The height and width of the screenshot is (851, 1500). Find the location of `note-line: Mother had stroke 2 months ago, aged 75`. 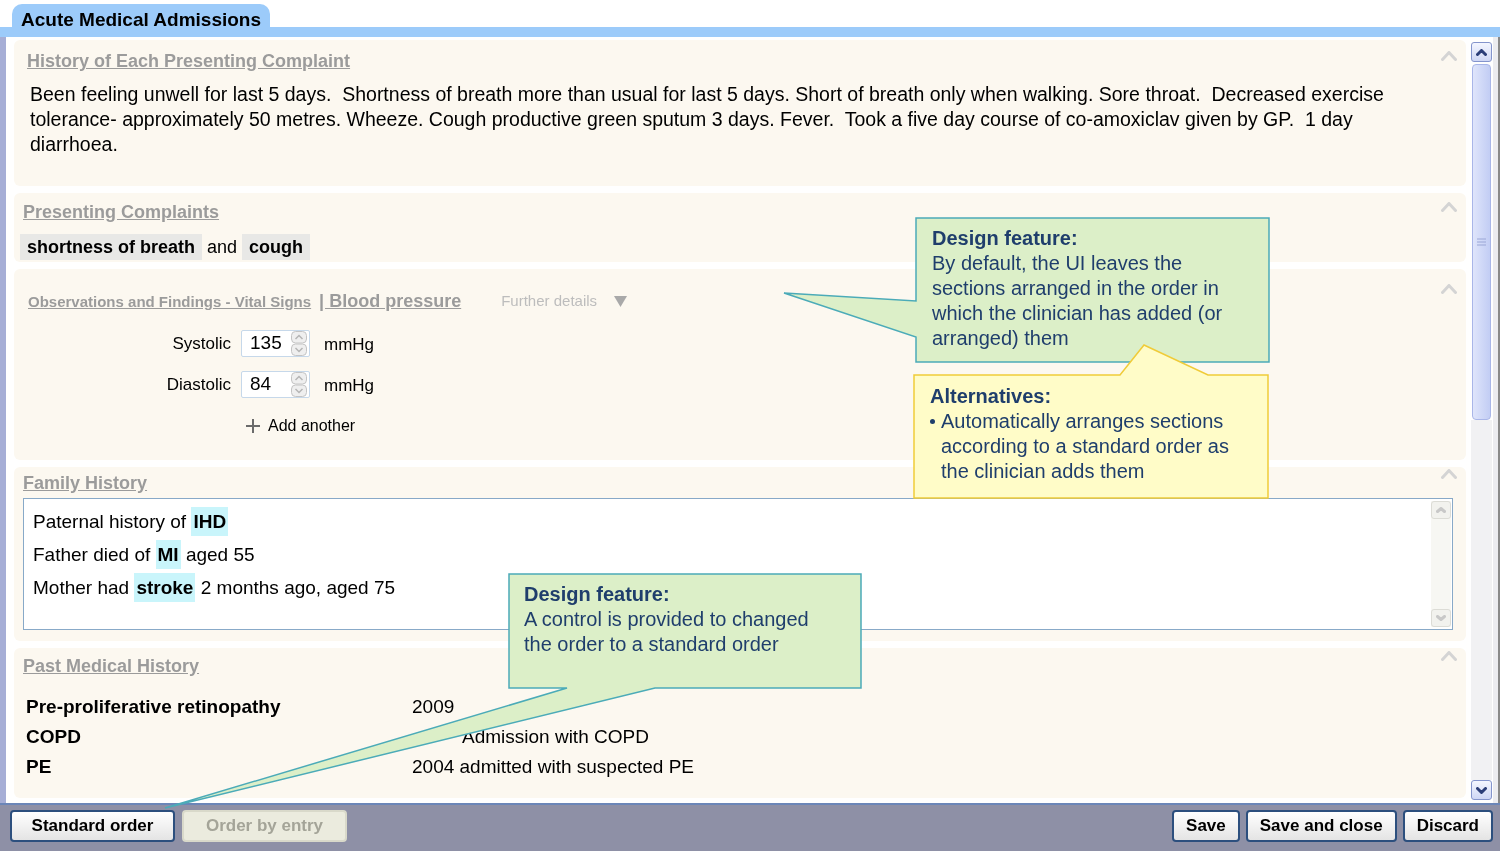

note-line: Mother had stroke 2 months ago, aged 75 is located at coordinates (214, 587).